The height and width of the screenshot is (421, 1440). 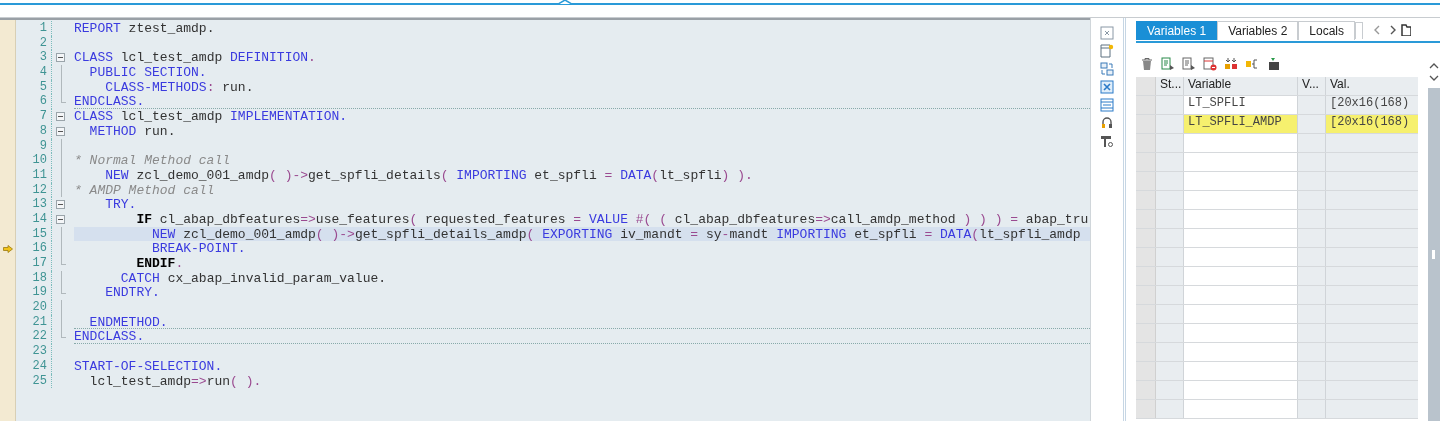 What do you see at coordinates (1377, 30) in the screenshot?
I see `chevron-left-icon` at bounding box center [1377, 30].